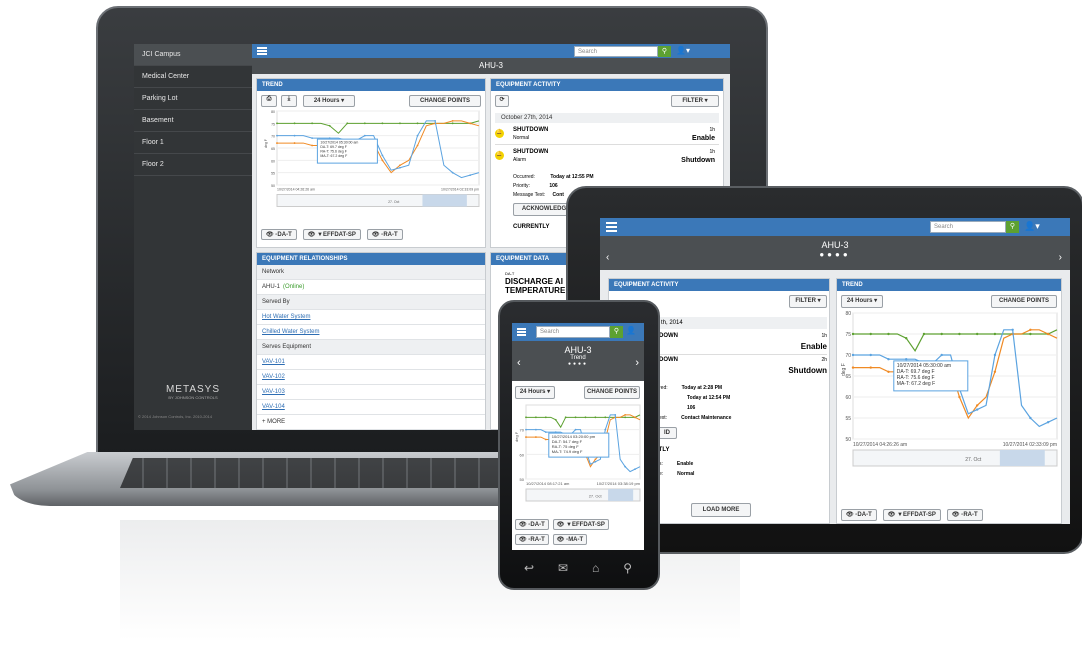 Image resolution: width=1082 pixels, height=659 pixels. Describe the element at coordinates (193, 77) in the screenshot. I see `sidebar-item-medical-center: Medical Center` at that location.